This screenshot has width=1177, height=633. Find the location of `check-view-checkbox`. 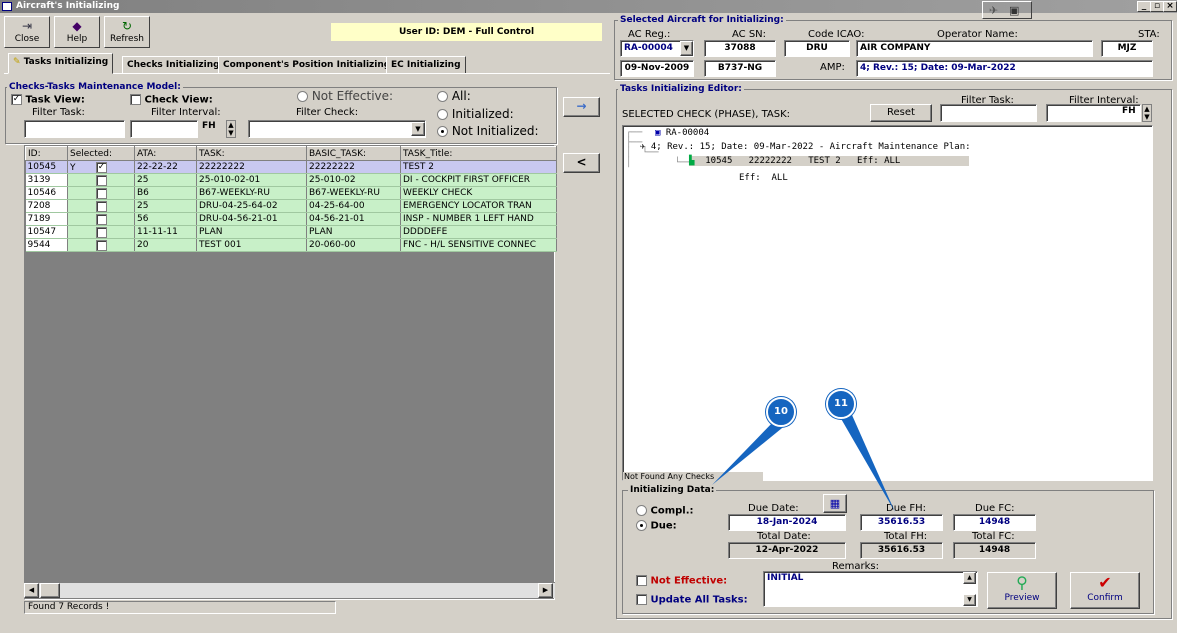

check-view-checkbox is located at coordinates (135, 99).